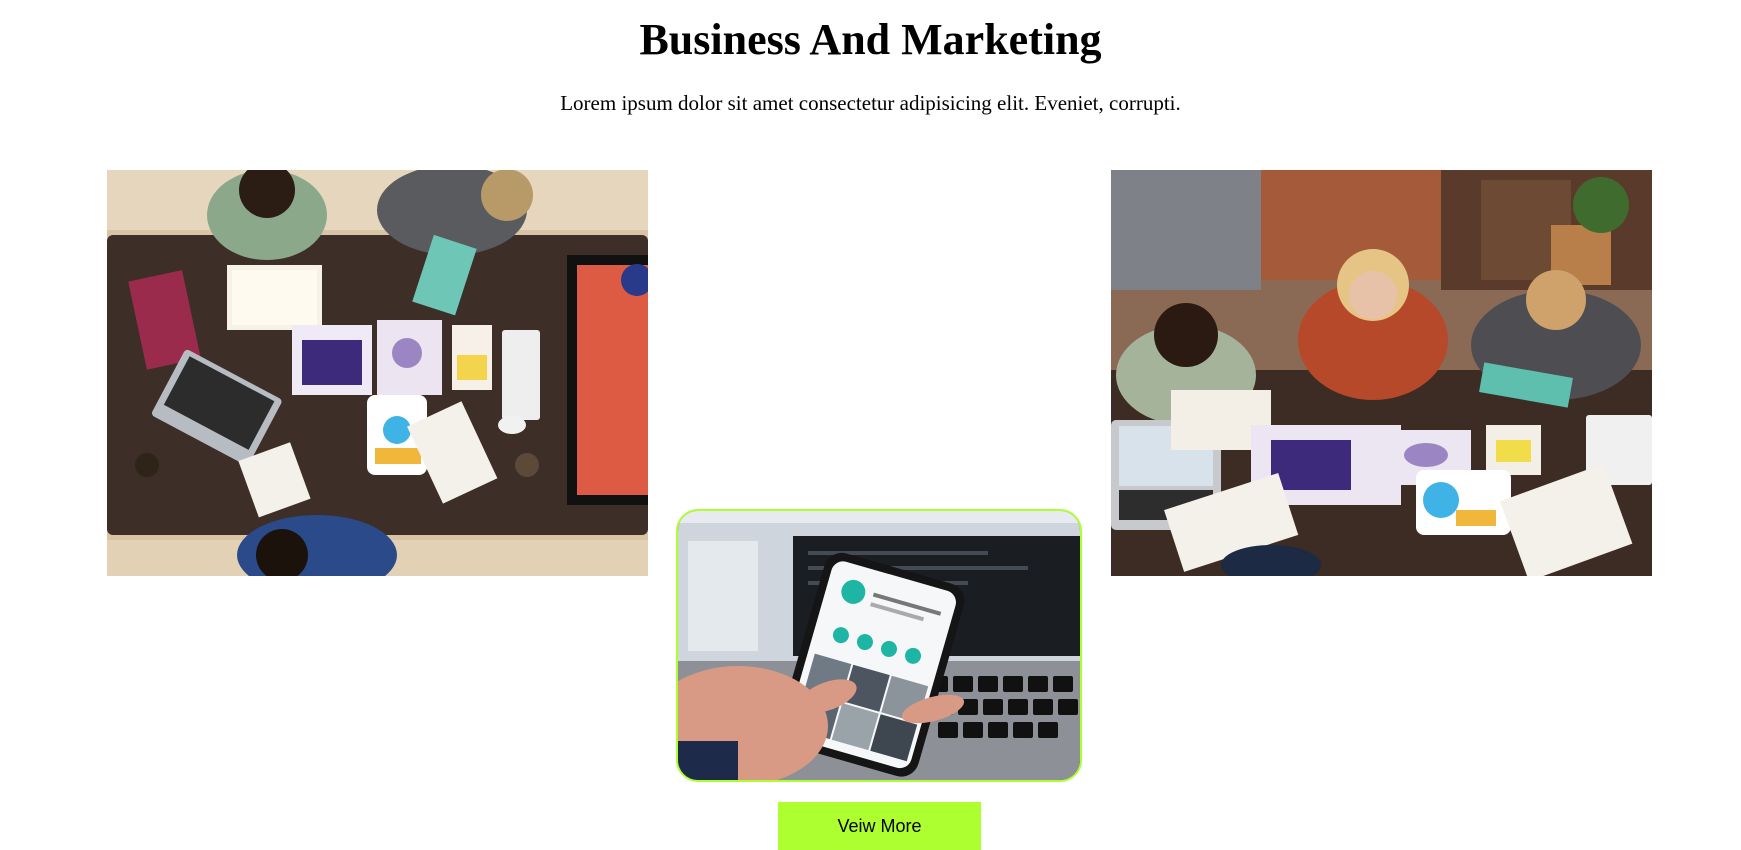 This screenshot has width=1741, height=850. Describe the element at coordinates (879, 645) in the screenshot. I see `phone-photo` at that location.